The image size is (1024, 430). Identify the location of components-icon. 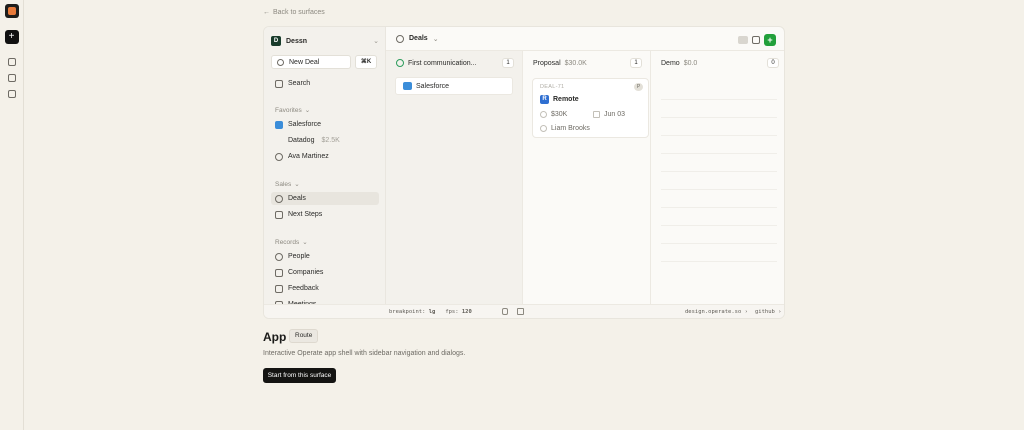
(11, 62).